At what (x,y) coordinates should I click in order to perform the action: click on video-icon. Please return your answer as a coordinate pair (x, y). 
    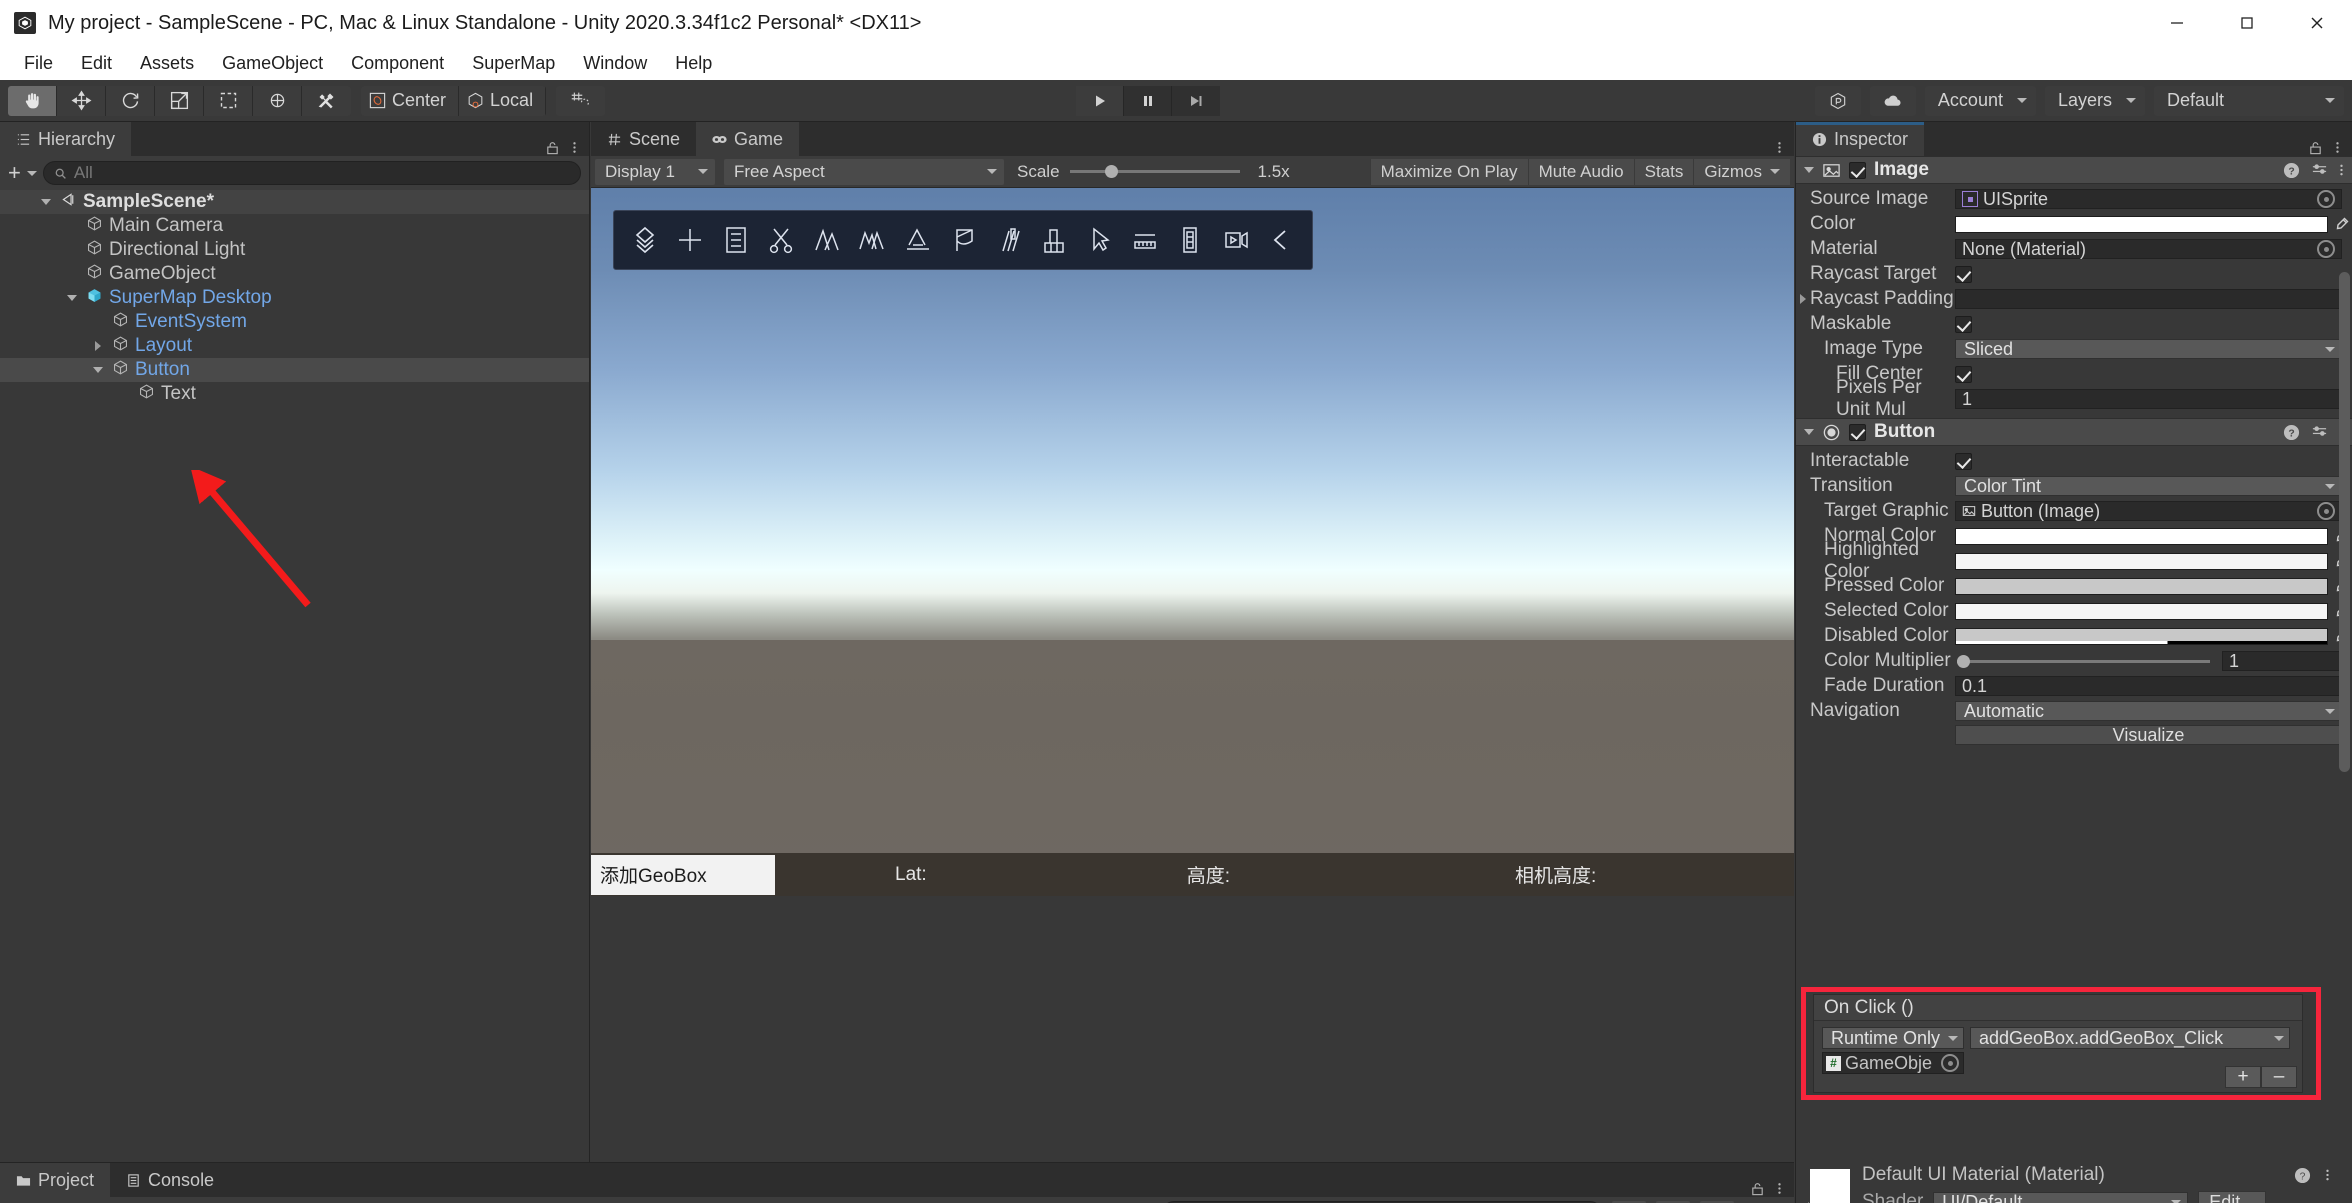
    Looking at the image, I should click on (1235, 240).